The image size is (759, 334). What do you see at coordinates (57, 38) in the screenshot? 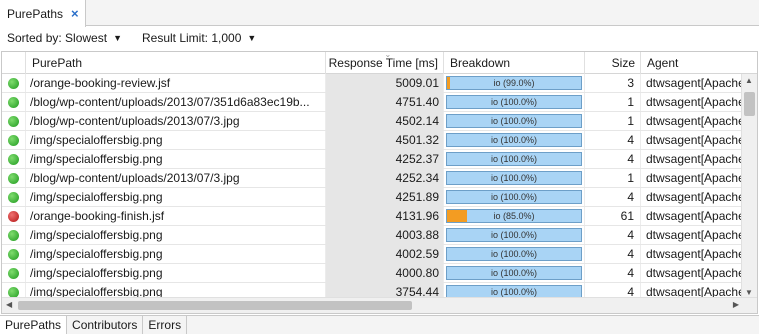
I see `sort-label: Sorted by: Slowest` at bounding box center [57, 38].